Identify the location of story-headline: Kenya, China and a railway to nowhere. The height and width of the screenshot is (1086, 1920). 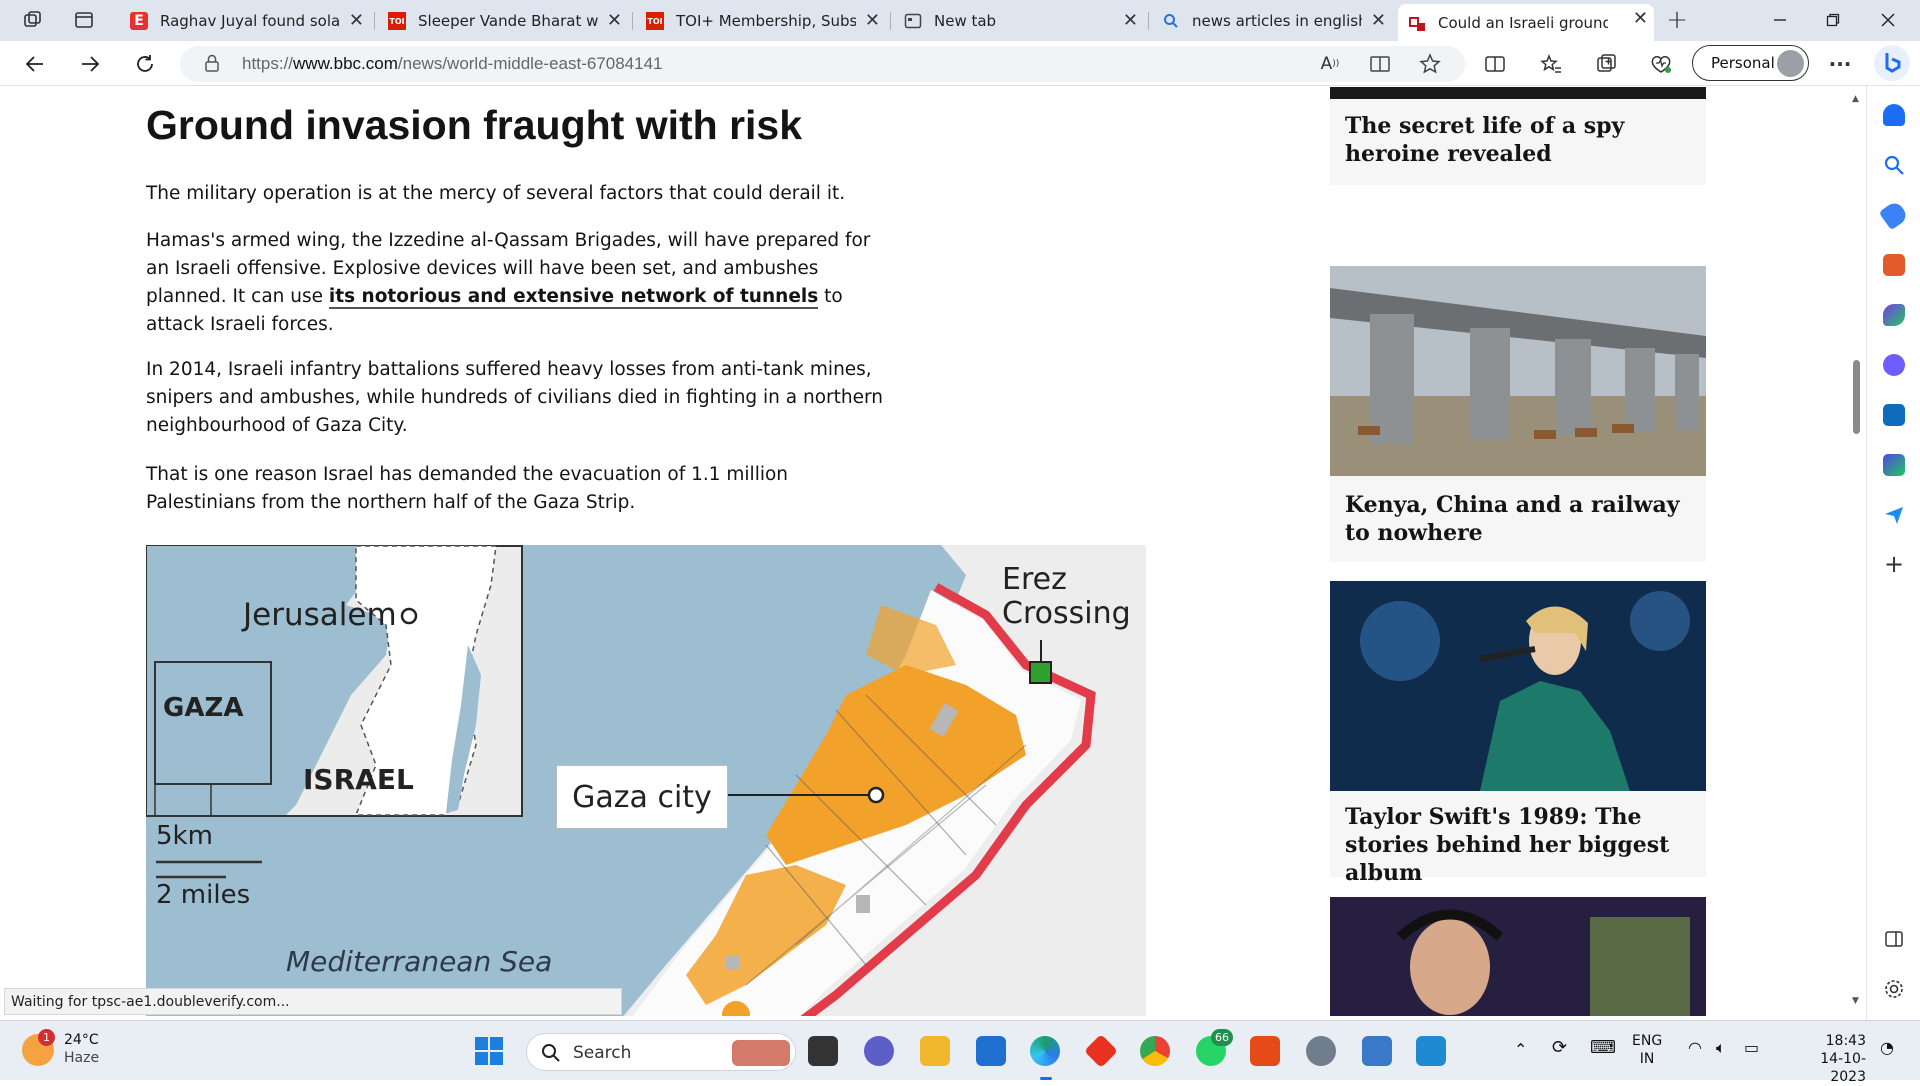
(1525, 519).